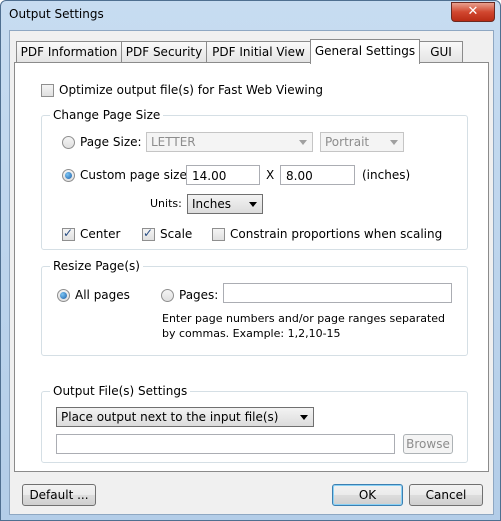  Describe the element at coordinates (63, 295) in the screenshot. I see `all-pages-radio` at that location.